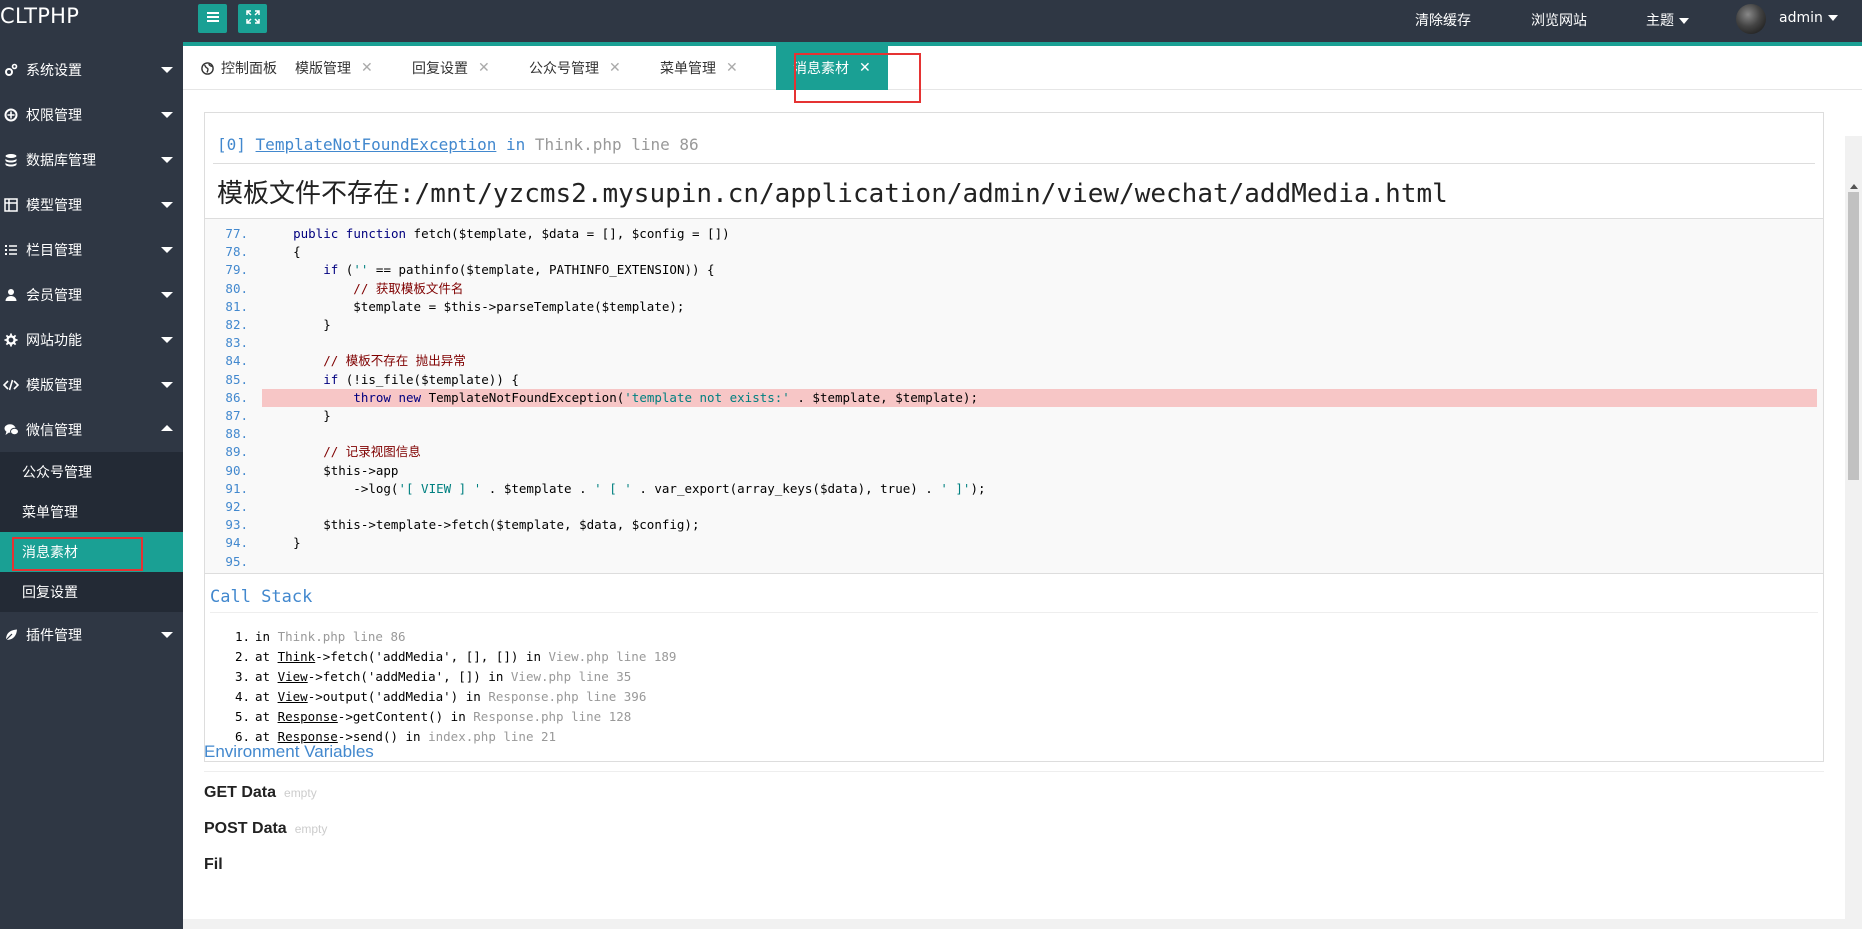 The image size is (1862, 929). Describe the element at coordinates (300, 793) in the screenshot. I see `get-data-empty: empty` at that location.